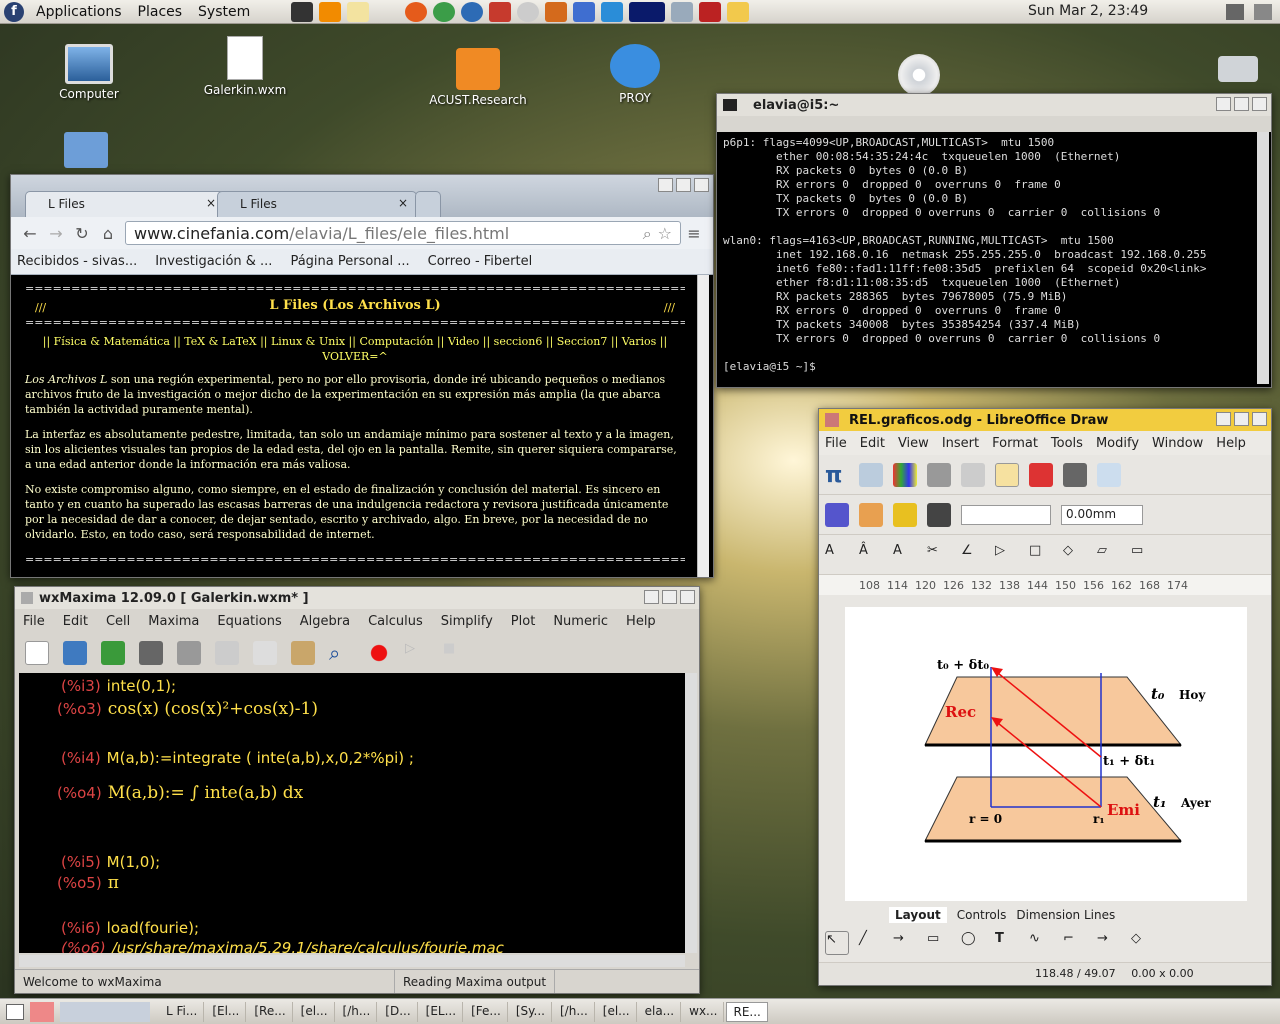 Image resolution: width=1280 pixels, height=1024 pixels. I want to click on config-icon, so click(189, 653).